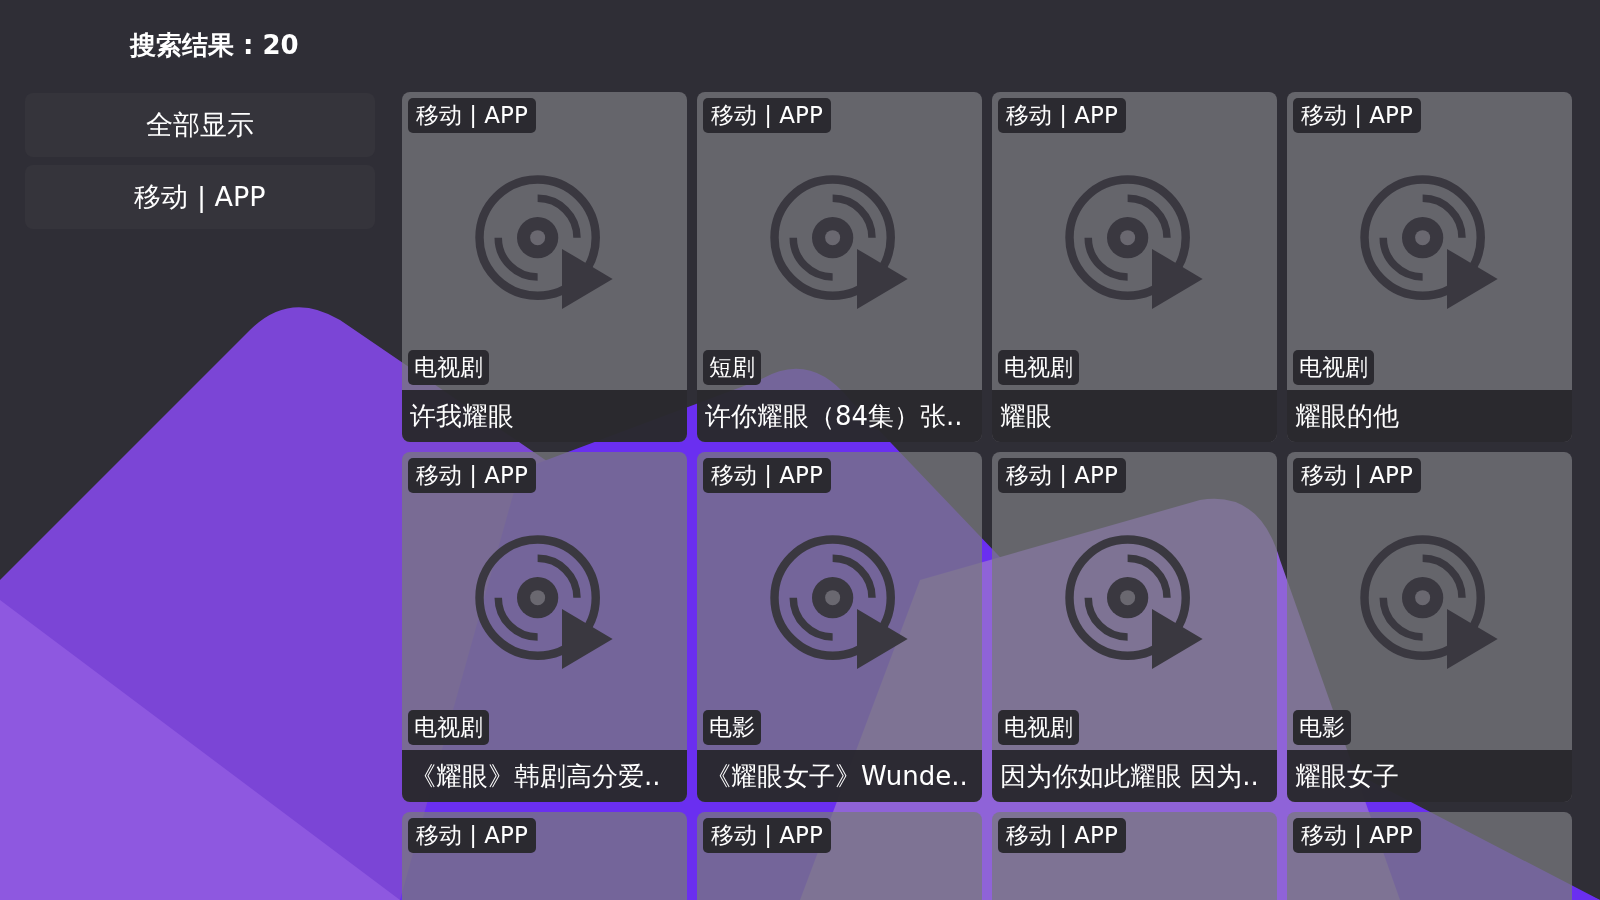  Describe the element at coordinates (544, 267) in the screenshot. I see `result-card: 移动 | APP 电视剧 许我耀眼` at that location.